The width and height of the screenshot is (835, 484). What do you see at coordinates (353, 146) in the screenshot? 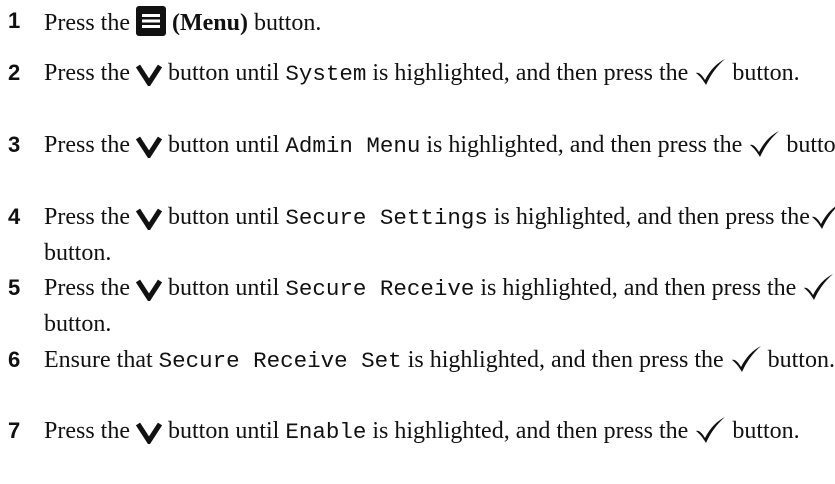
I see `menu-option-text: Admin Menu` at bounding box center [353, 146].